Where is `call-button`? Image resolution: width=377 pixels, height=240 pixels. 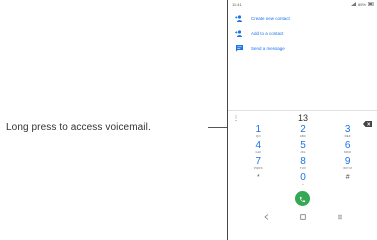
call-button is located at coordinates (302, 198).